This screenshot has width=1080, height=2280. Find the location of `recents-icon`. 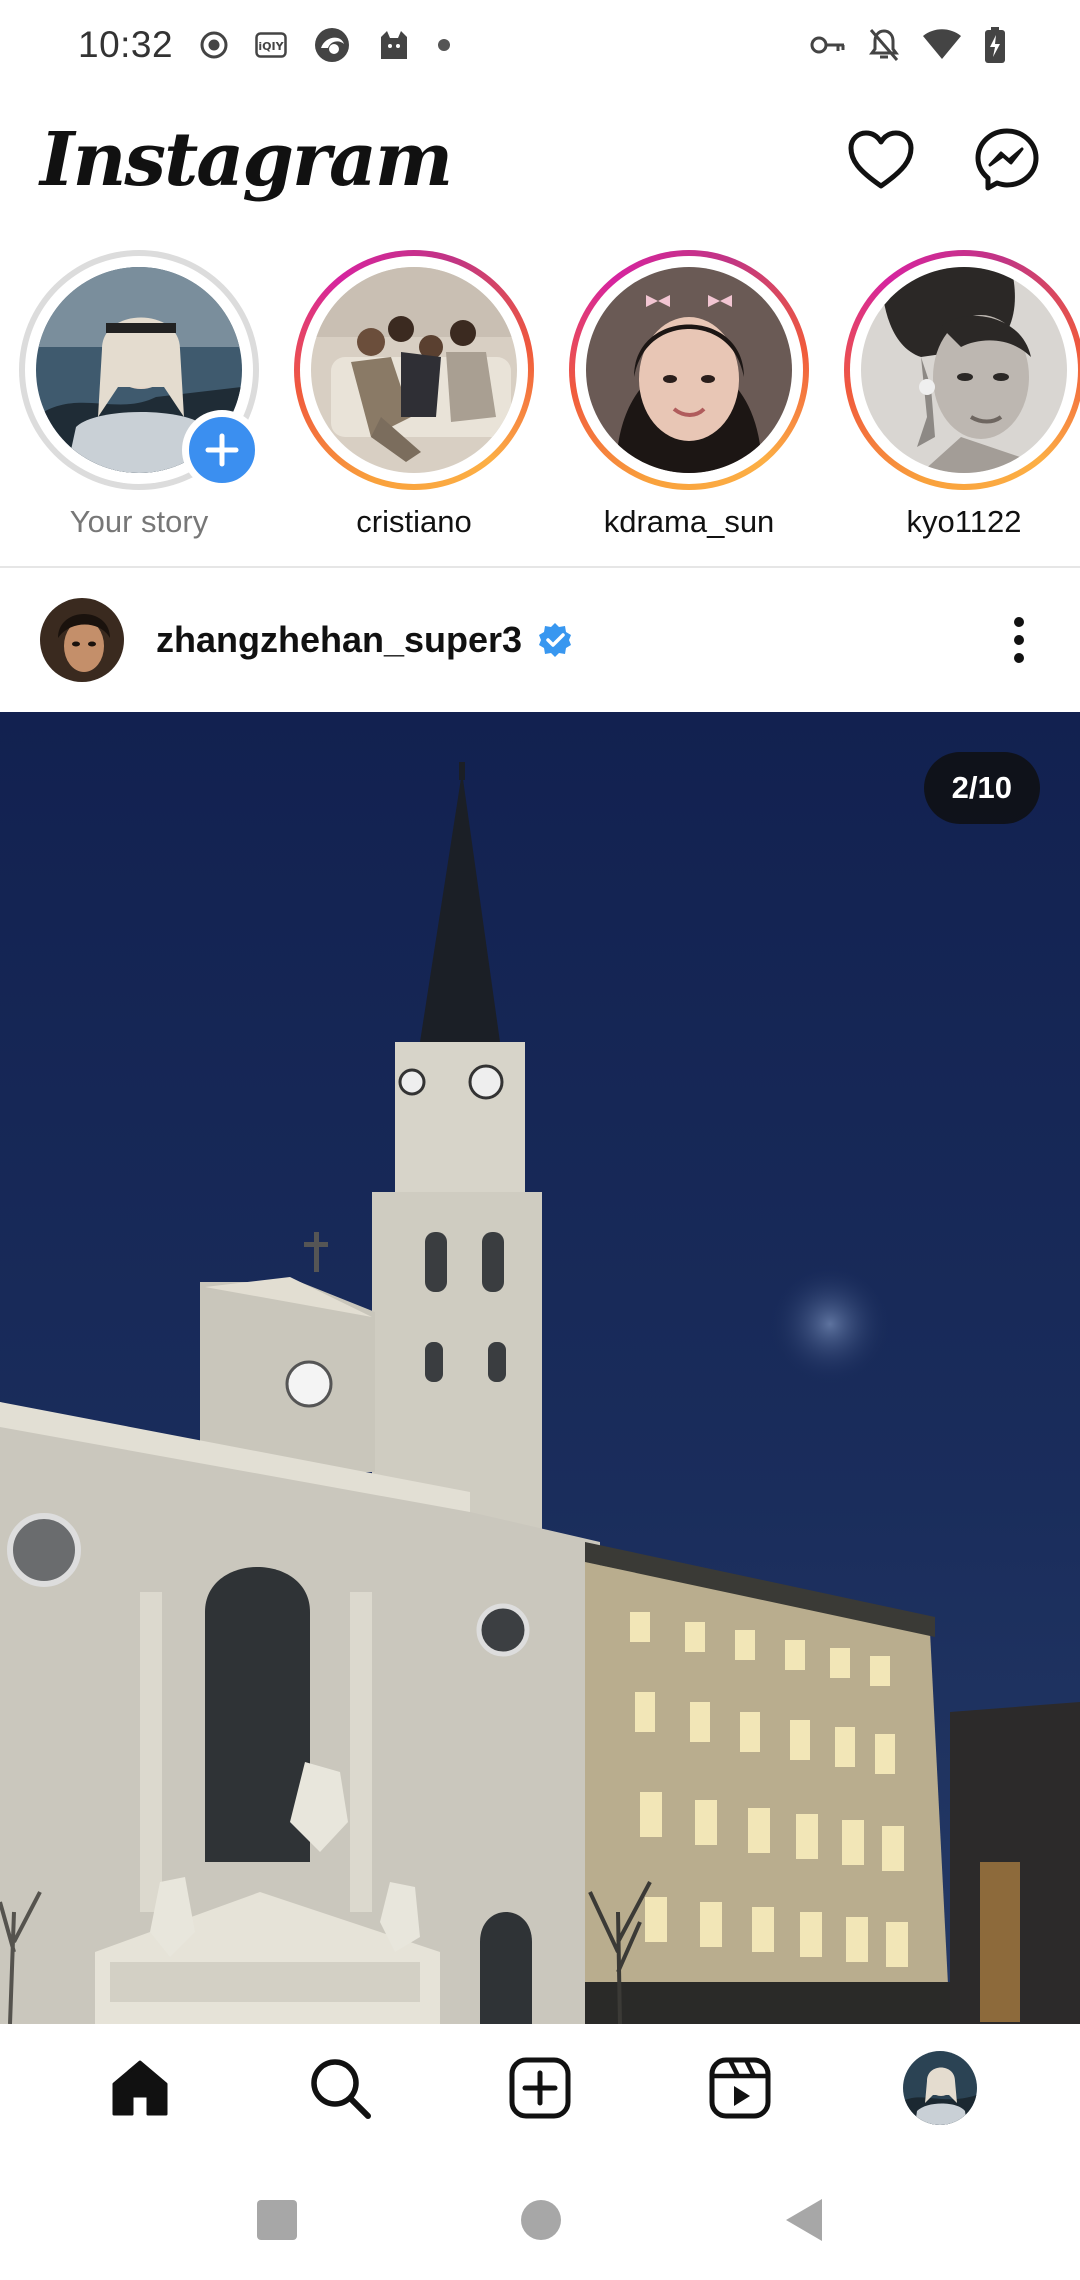

recents-icon is located at coordinates (277, 2220).